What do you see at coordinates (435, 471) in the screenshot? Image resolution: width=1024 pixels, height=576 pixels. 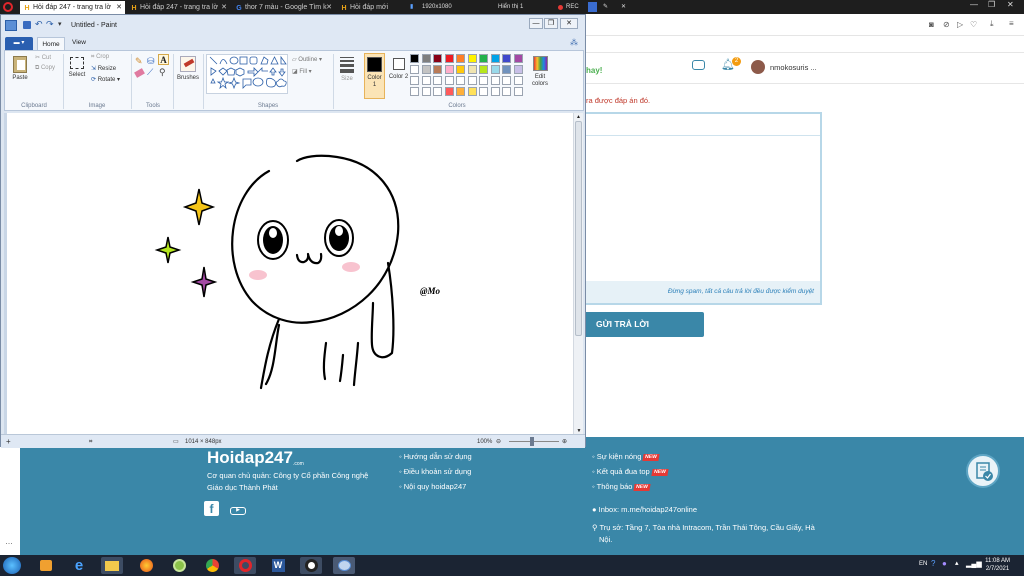 I see `footer-link-terms: ◦ Điều khoản sử dụng` at bounding box center [435, 471].